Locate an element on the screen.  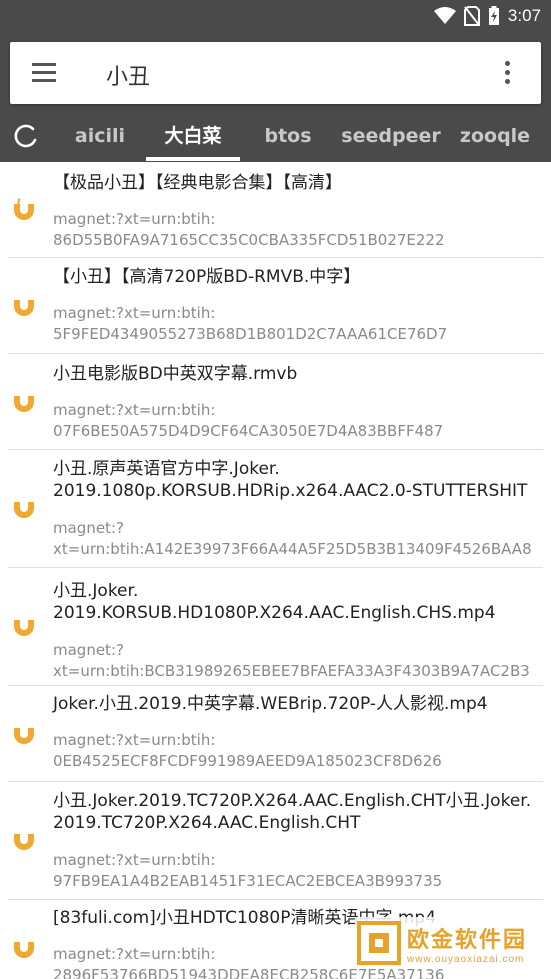
tab-dabaicai: 大白菜 is located at coordinates (193, 137).